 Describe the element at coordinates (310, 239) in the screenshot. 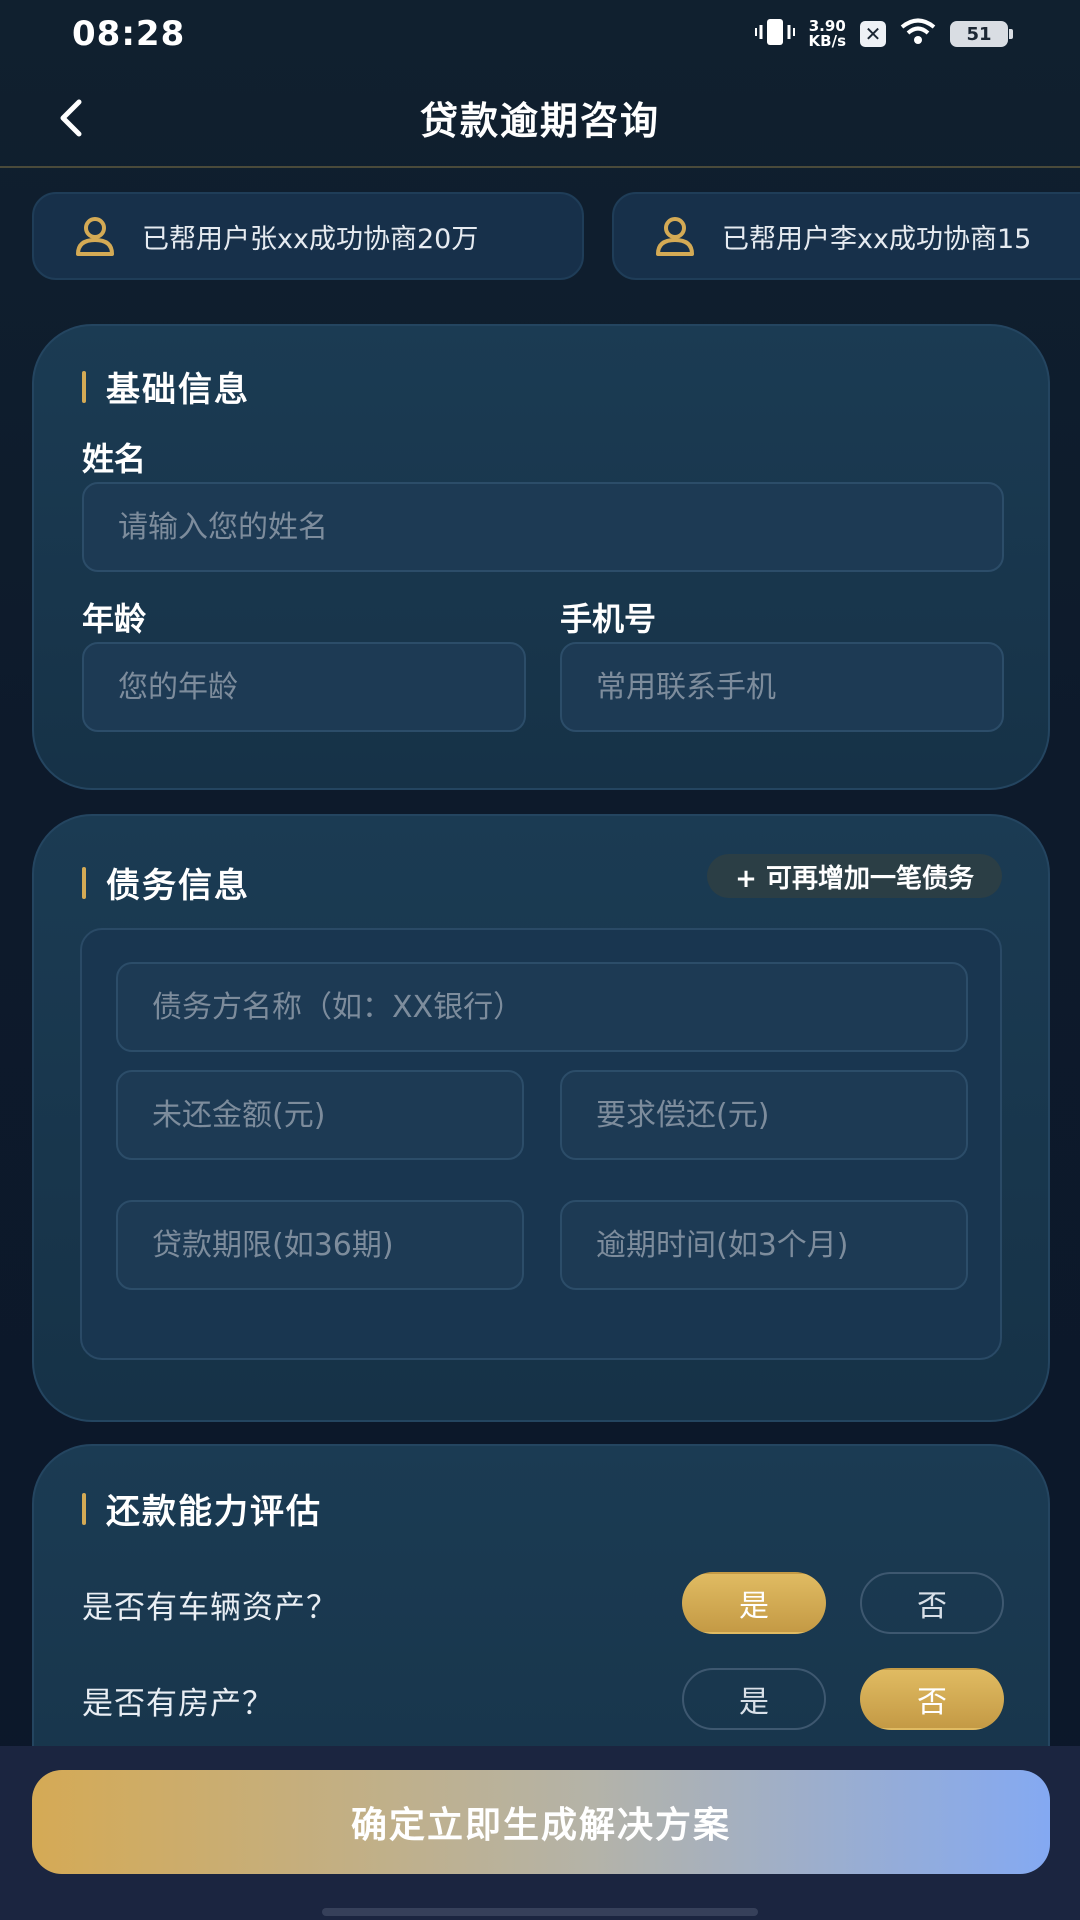

I see `ticker-text: 已帮用户张xx成功协商20万` at that location.